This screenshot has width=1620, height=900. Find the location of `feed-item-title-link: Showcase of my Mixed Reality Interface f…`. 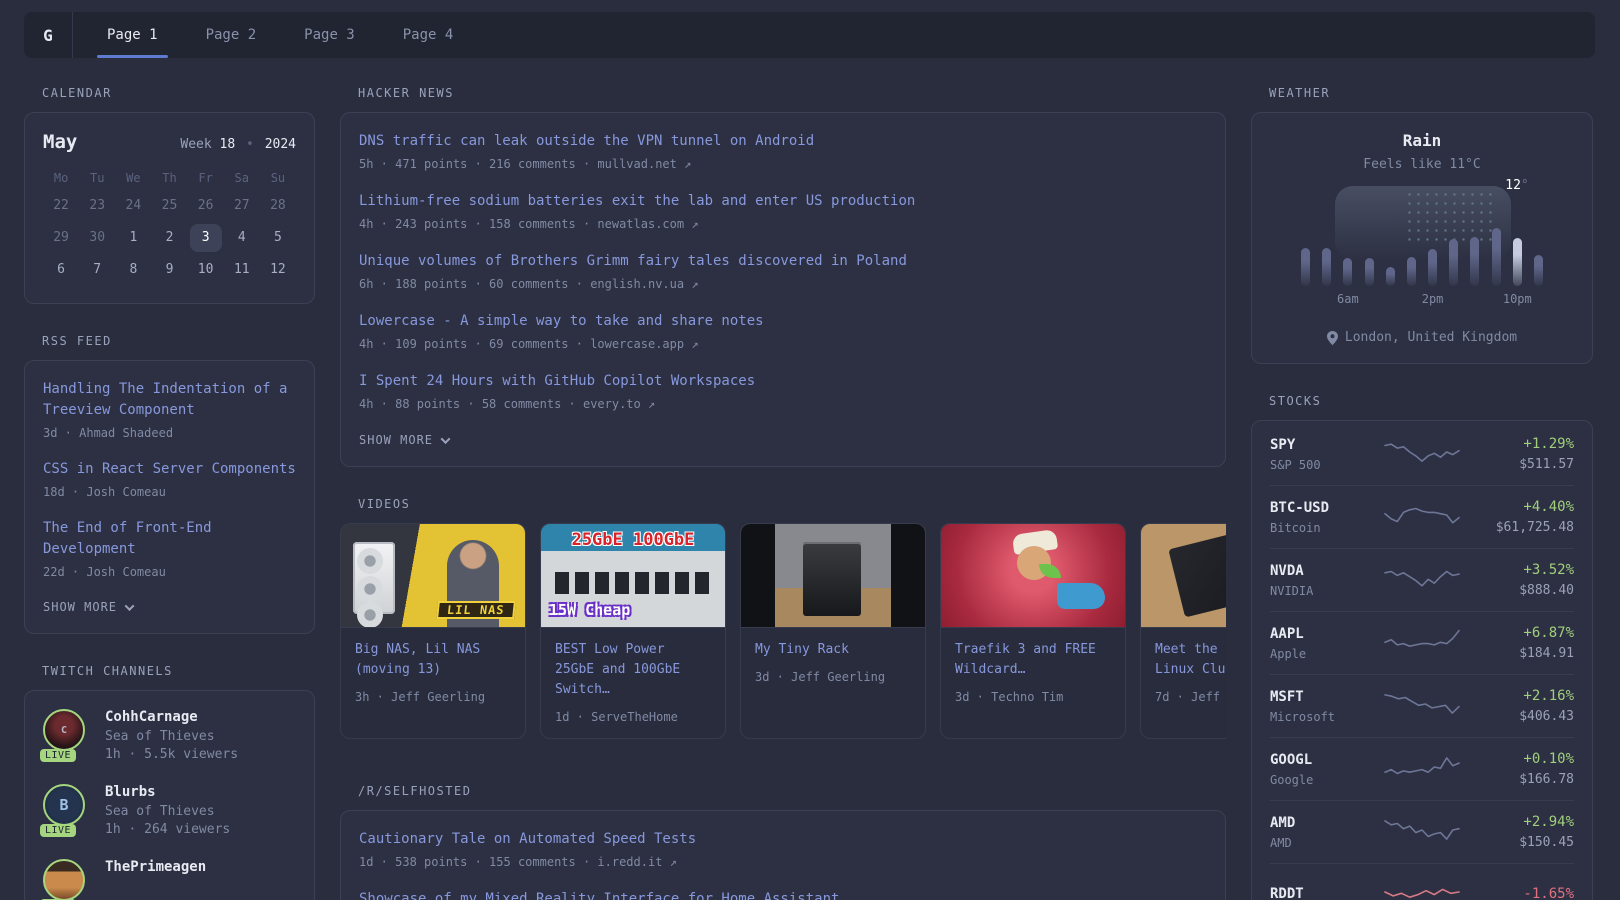

feed-item-title-link: Showcase of my Mixed Reality Interface f… is located at coordinates (783, 894).